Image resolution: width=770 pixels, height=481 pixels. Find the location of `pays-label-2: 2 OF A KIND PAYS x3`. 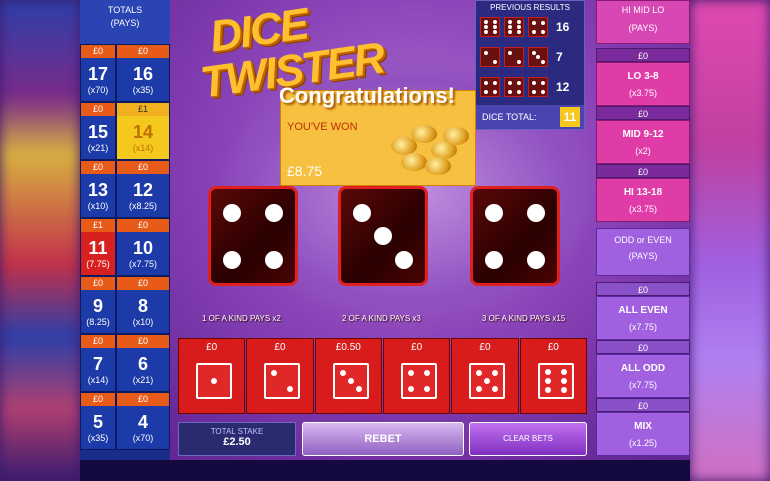

pays-label-2: 2 OF A KIND PAYS x3 is located at coordinates (381, 318).